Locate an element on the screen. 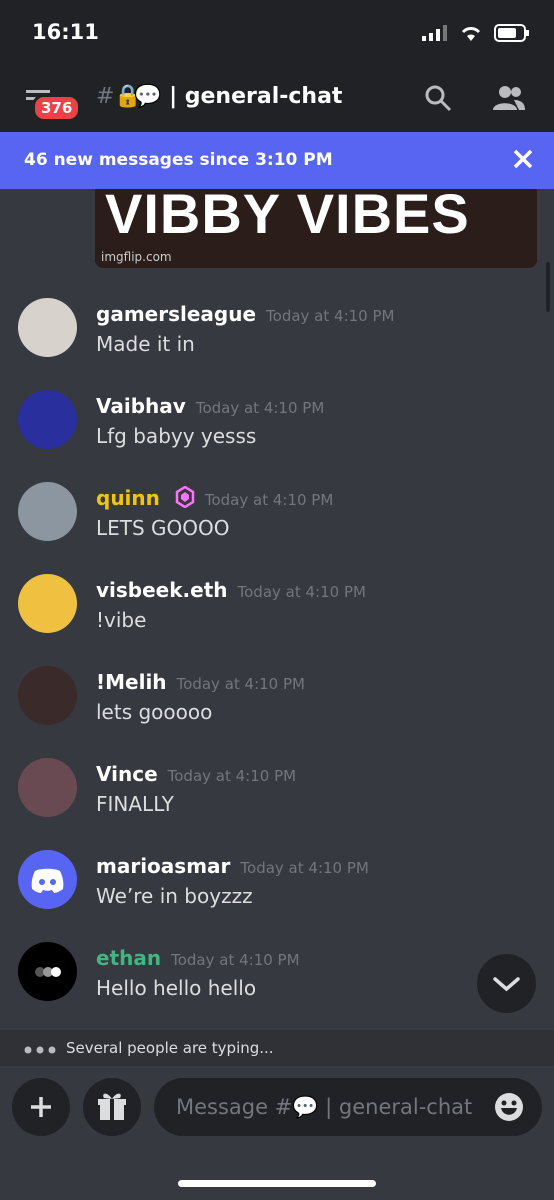 Image resolution: width=554 pixels, height=1200 pixels. status-indicators is located at coordinates (476, 33).